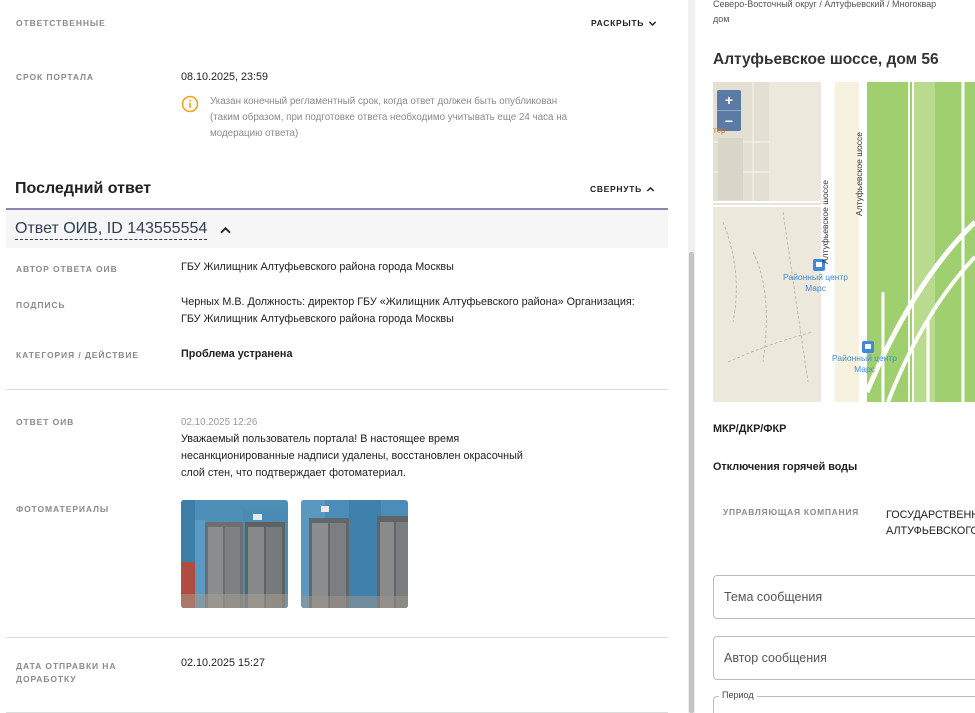 Image resolution: width=975 pixels, height=713 pixels. What do you see at coordinates (111, 229) in the screenshot?
I see `answer-title-link: Ответ ОИВ, ID 143555554` at bounding box center [111, 229].